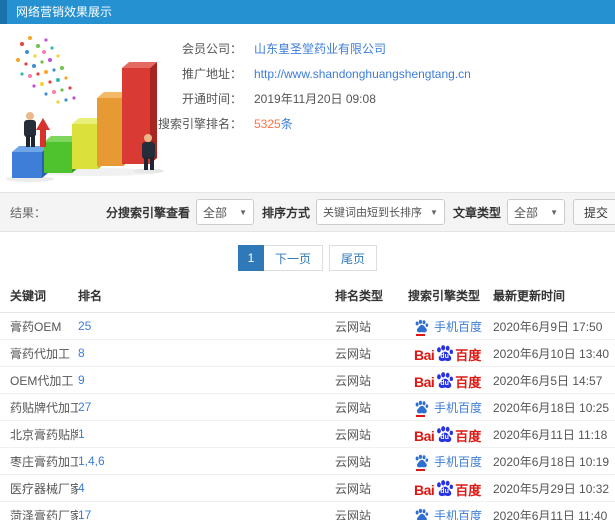 The width and height of the screenshot is (615, 520). What do you see at coordinates (293, 258) in the screenshot?
I see `next-page-button: 下一页` at bounding box center [293, 258].